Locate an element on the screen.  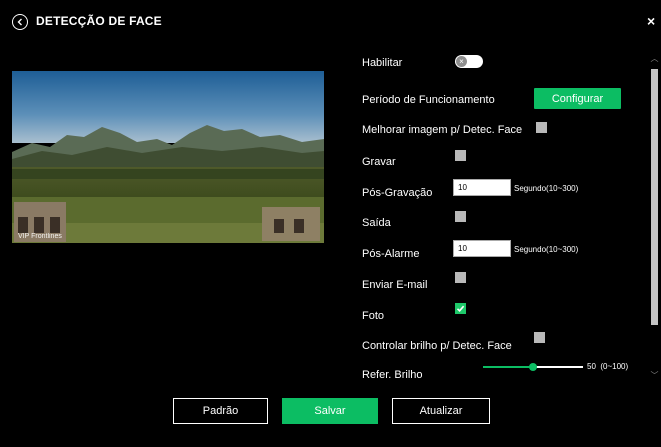
schedule-label: Período de Funcionamento is located at coordinates (428, 100).